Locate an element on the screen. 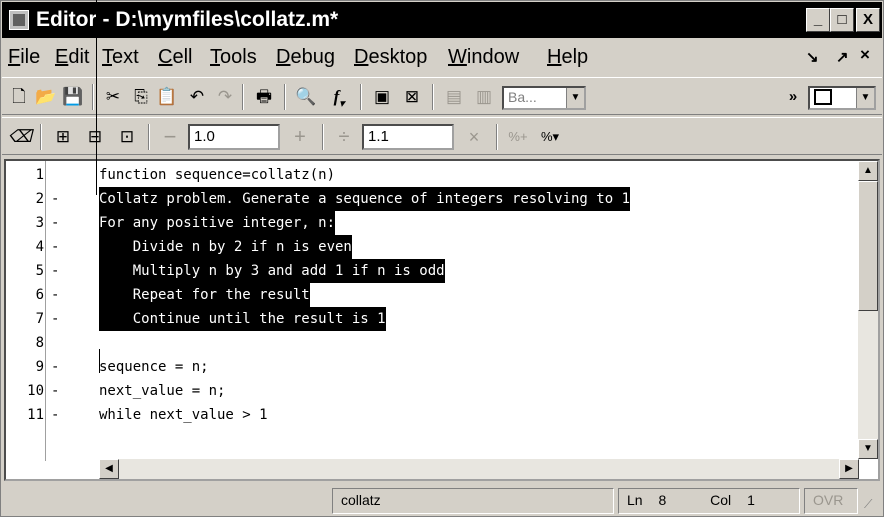 The height and width of the screenshot is (517, 884). menu-tools: Tools is located at coordinates (233, 57).